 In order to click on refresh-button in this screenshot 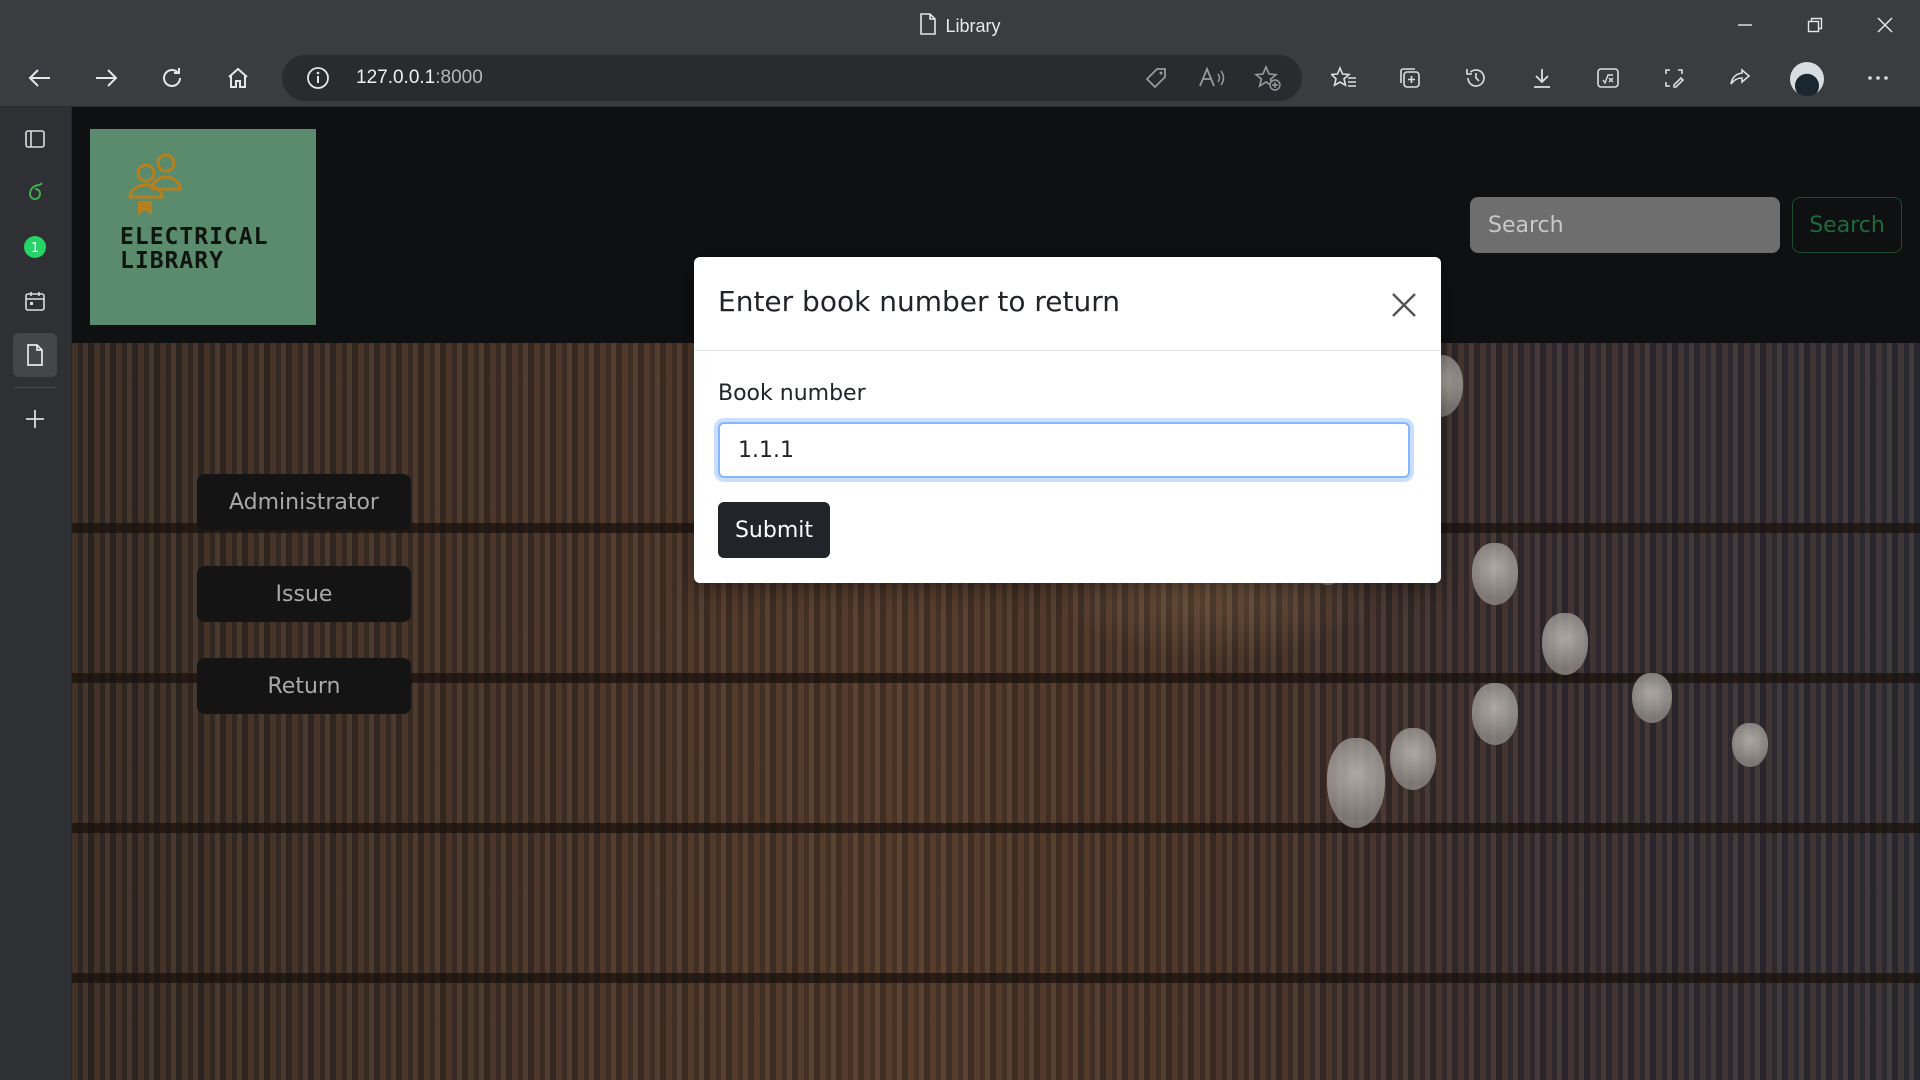, I will do `click(172, 78)`.